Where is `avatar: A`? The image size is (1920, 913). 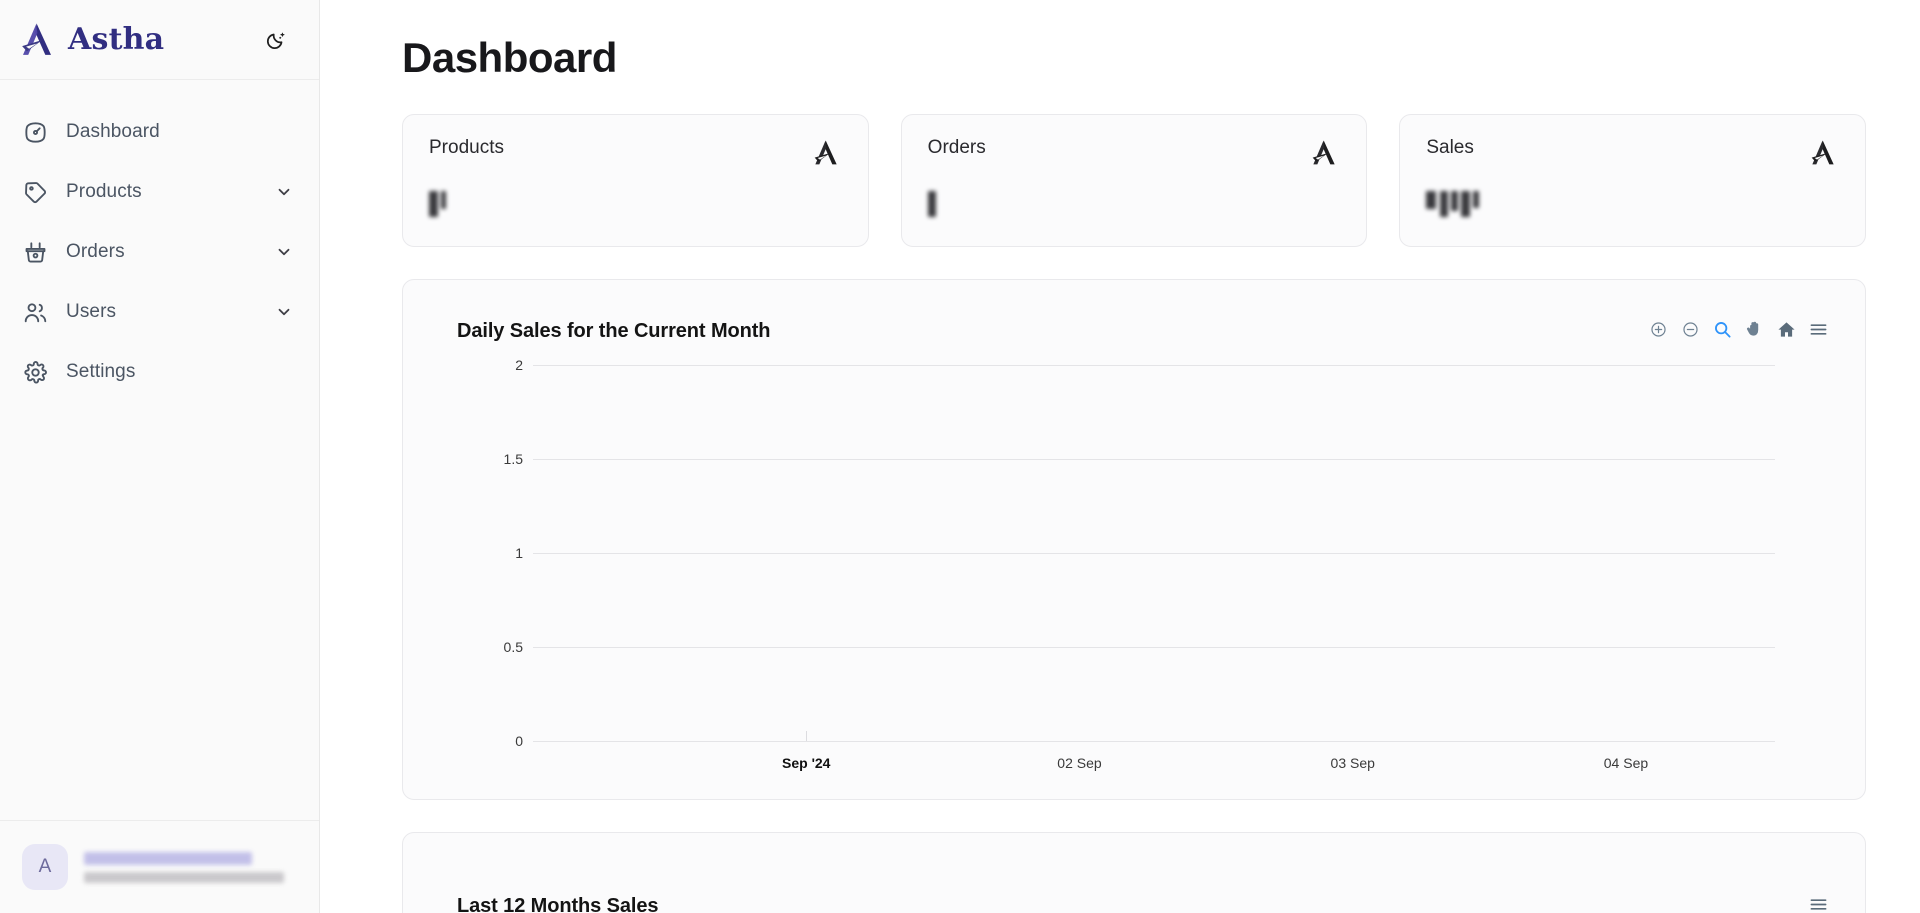
avatar: A is located at coordinates (45, 867).